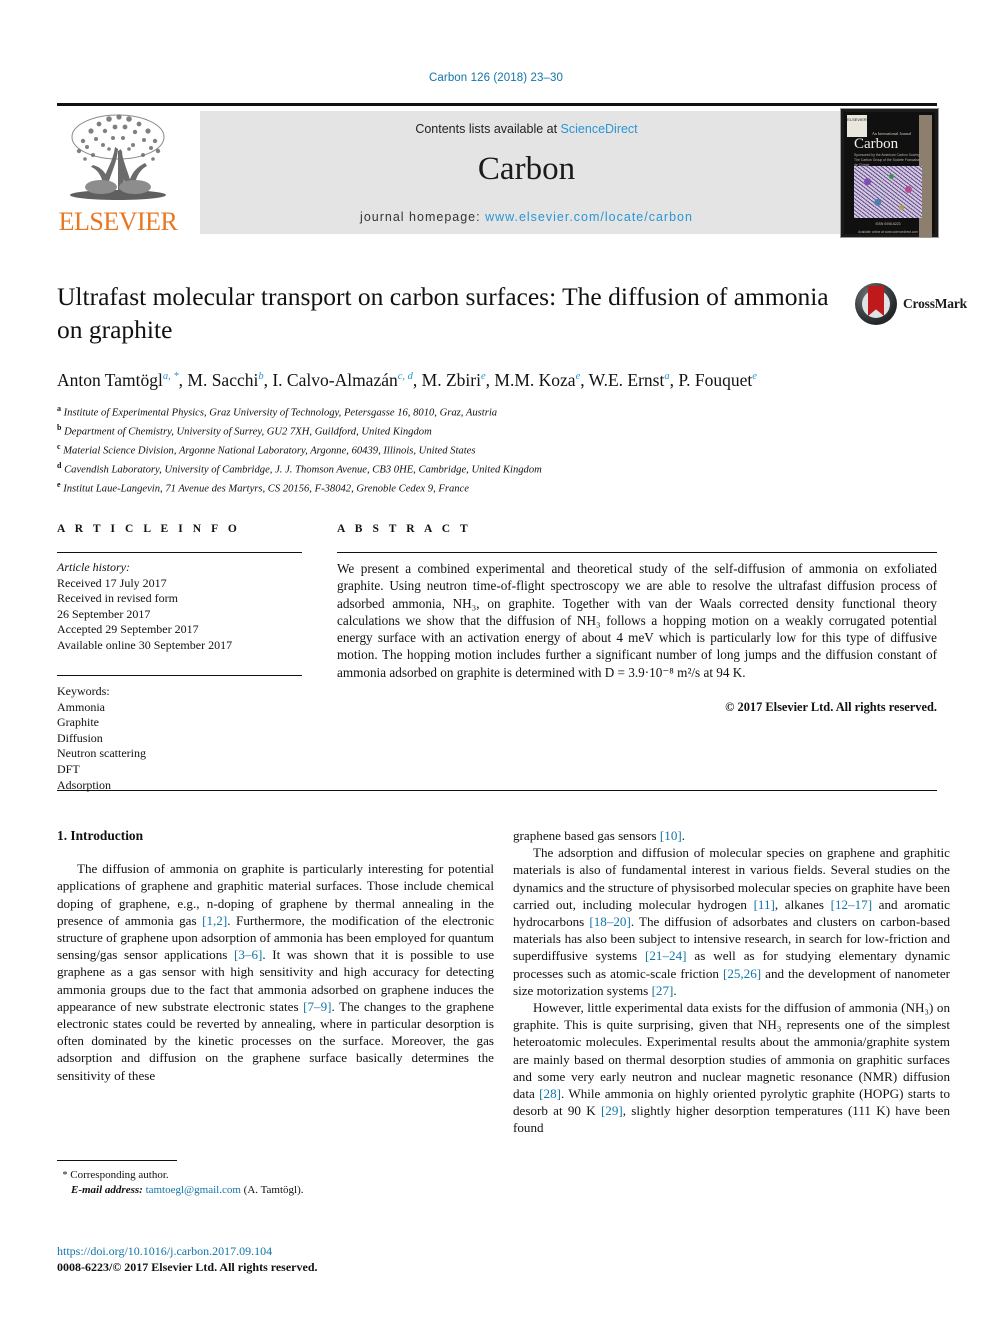  I want to click on sciencedirect-link: ScienceDirect, so click(599, 129).